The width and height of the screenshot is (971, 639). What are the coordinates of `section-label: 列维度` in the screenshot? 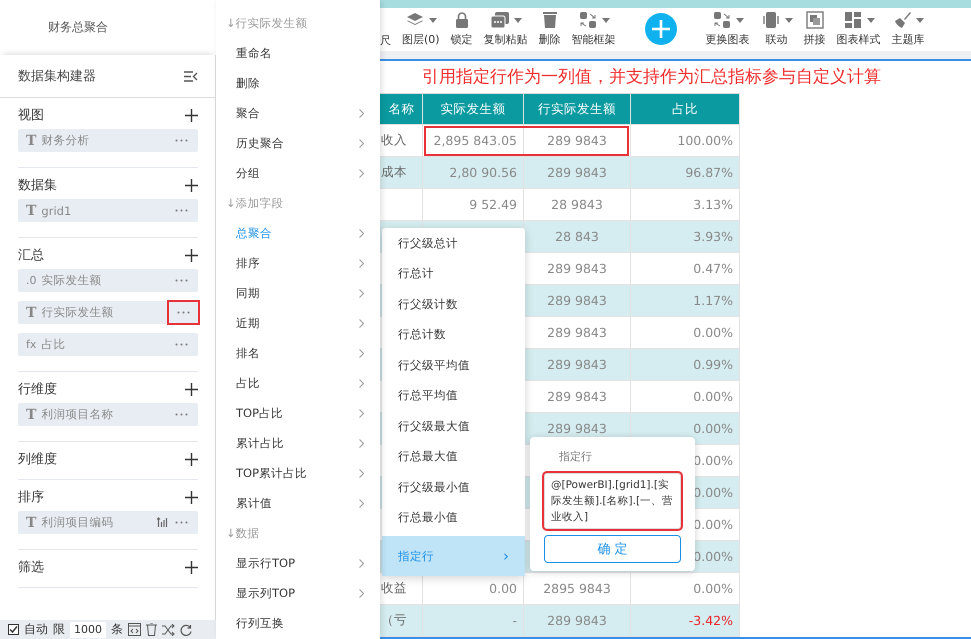 It's located at (37, 459).